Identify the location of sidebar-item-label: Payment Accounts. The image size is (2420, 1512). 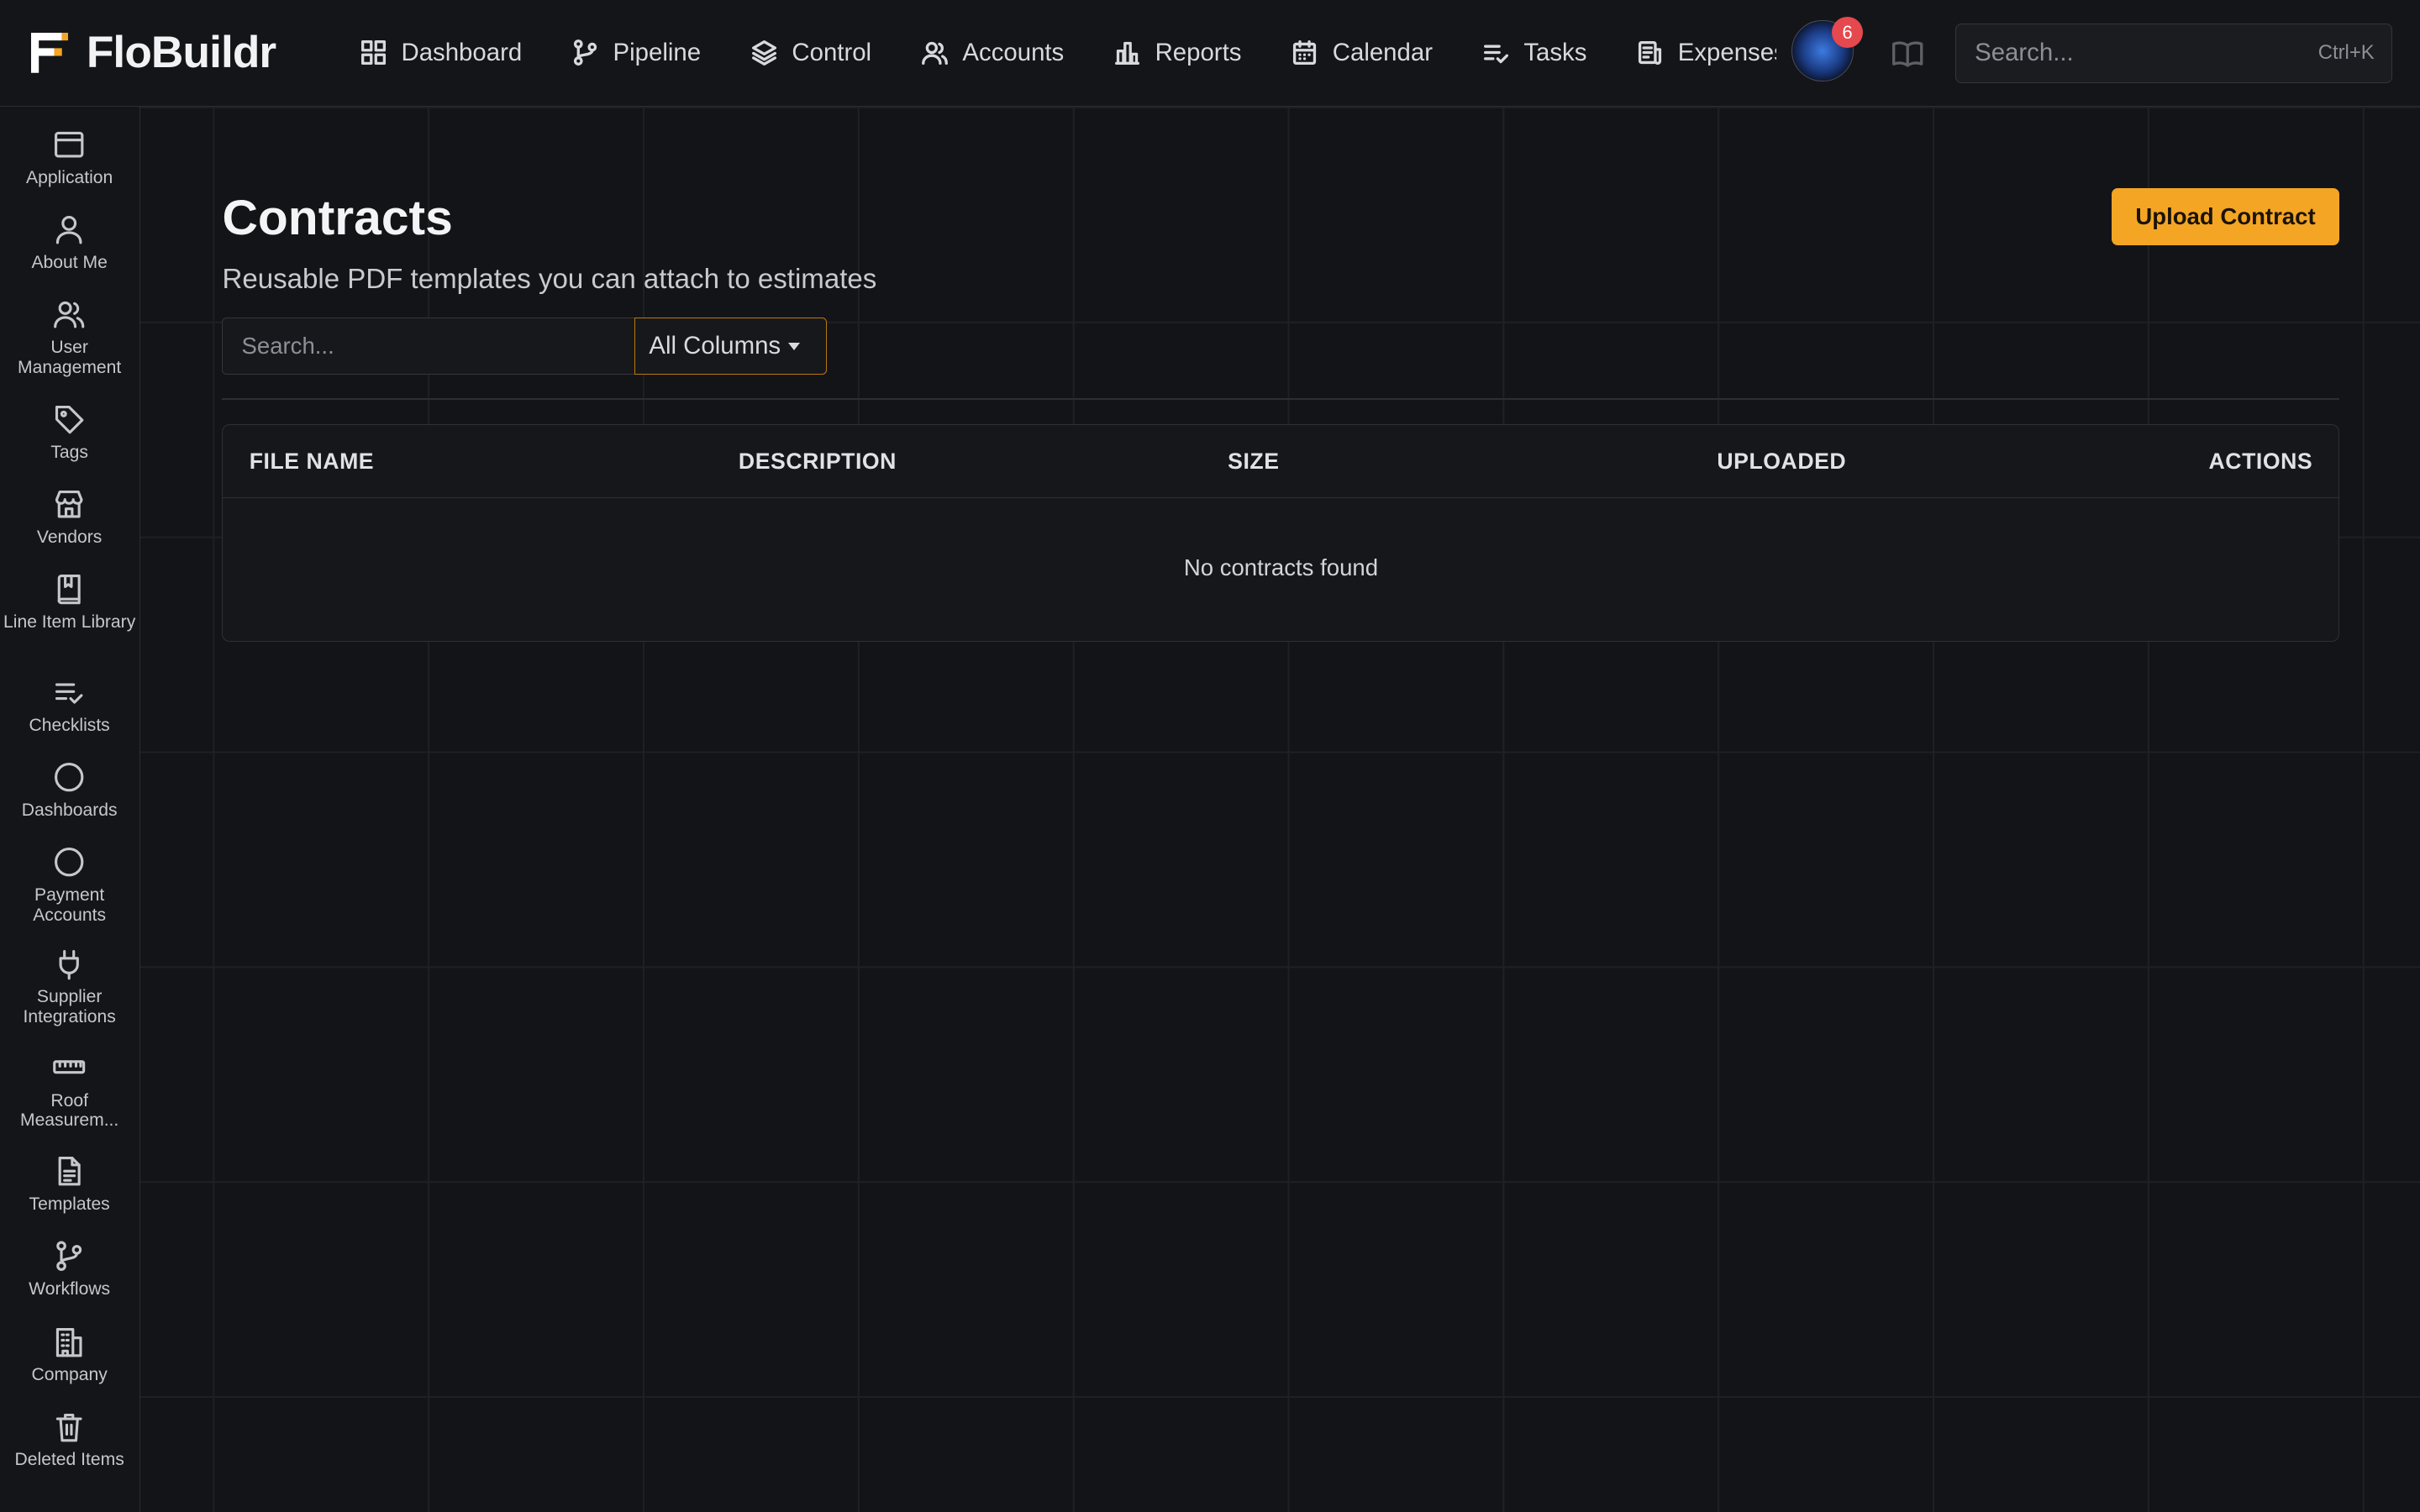
(70, 905).